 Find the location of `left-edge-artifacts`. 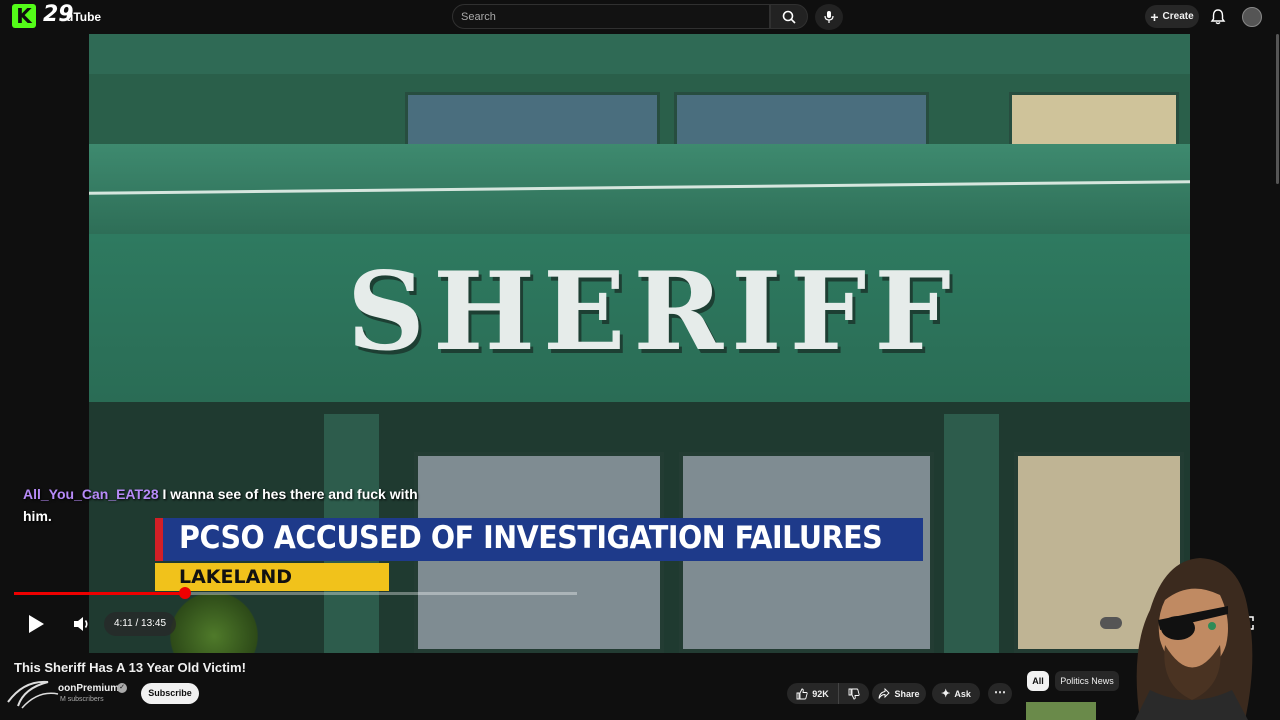

left-edge-artifacts is located at coordinates (5, 344).